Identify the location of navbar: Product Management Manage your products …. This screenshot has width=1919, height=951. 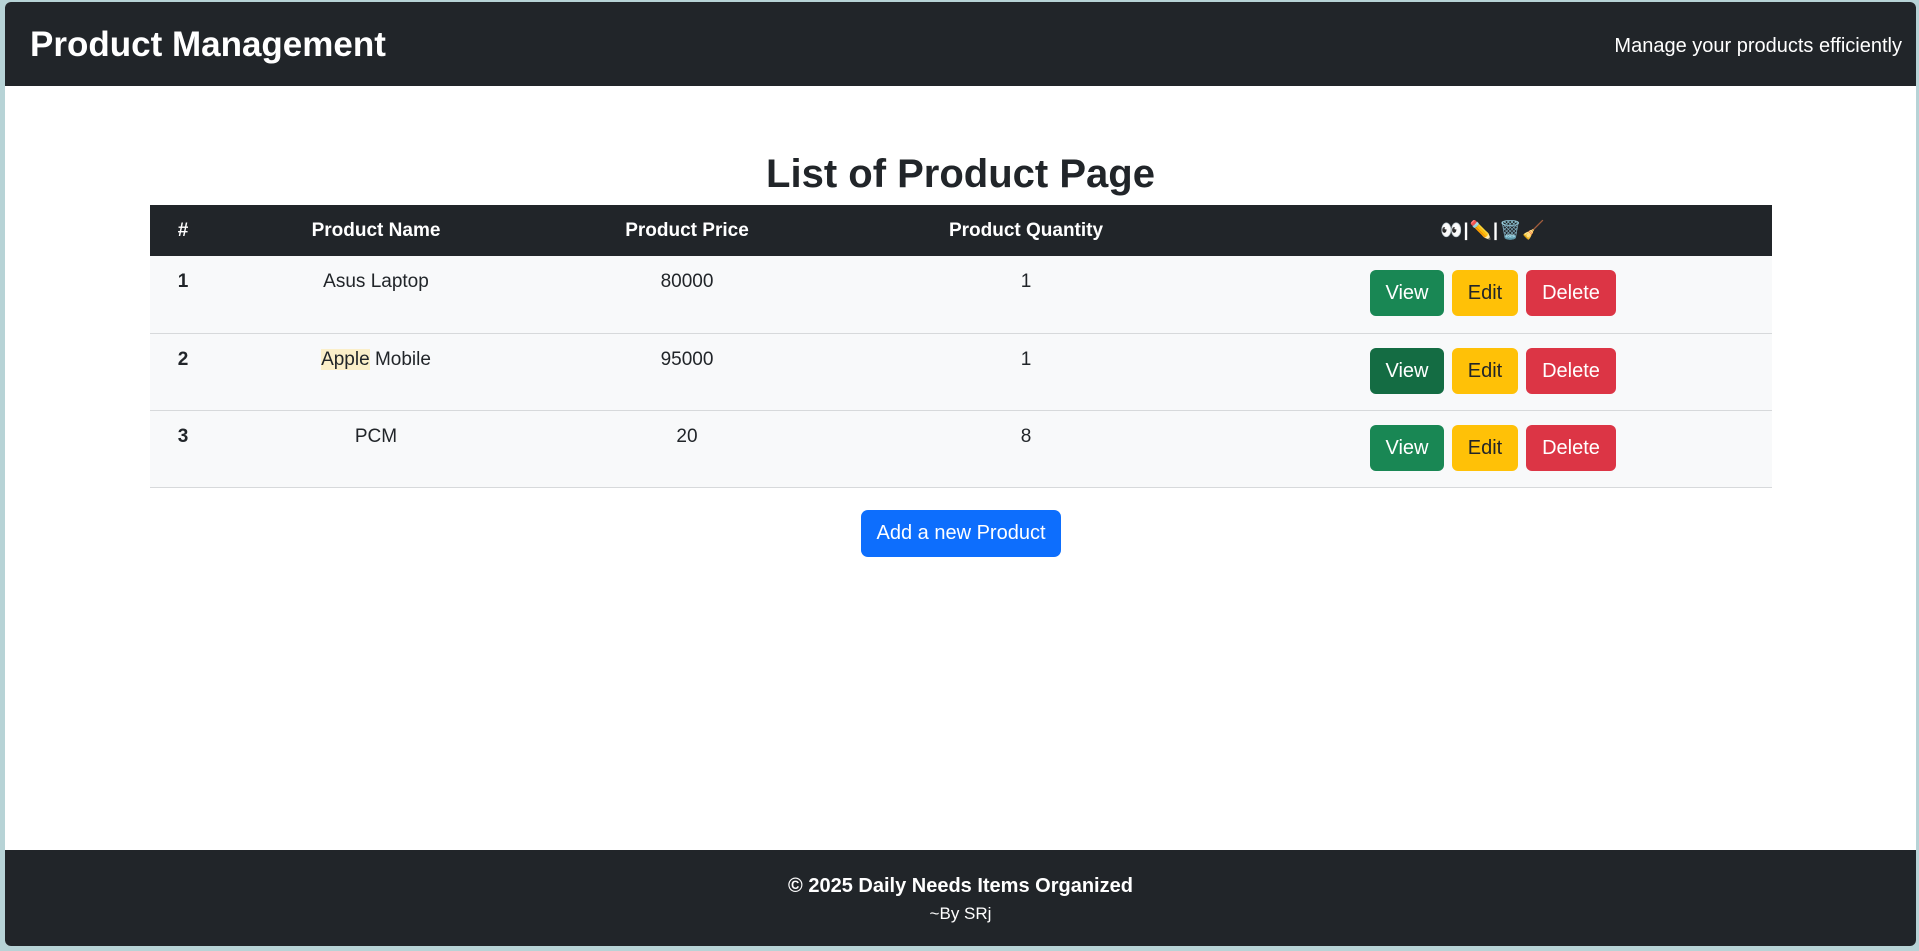
(960, 44).